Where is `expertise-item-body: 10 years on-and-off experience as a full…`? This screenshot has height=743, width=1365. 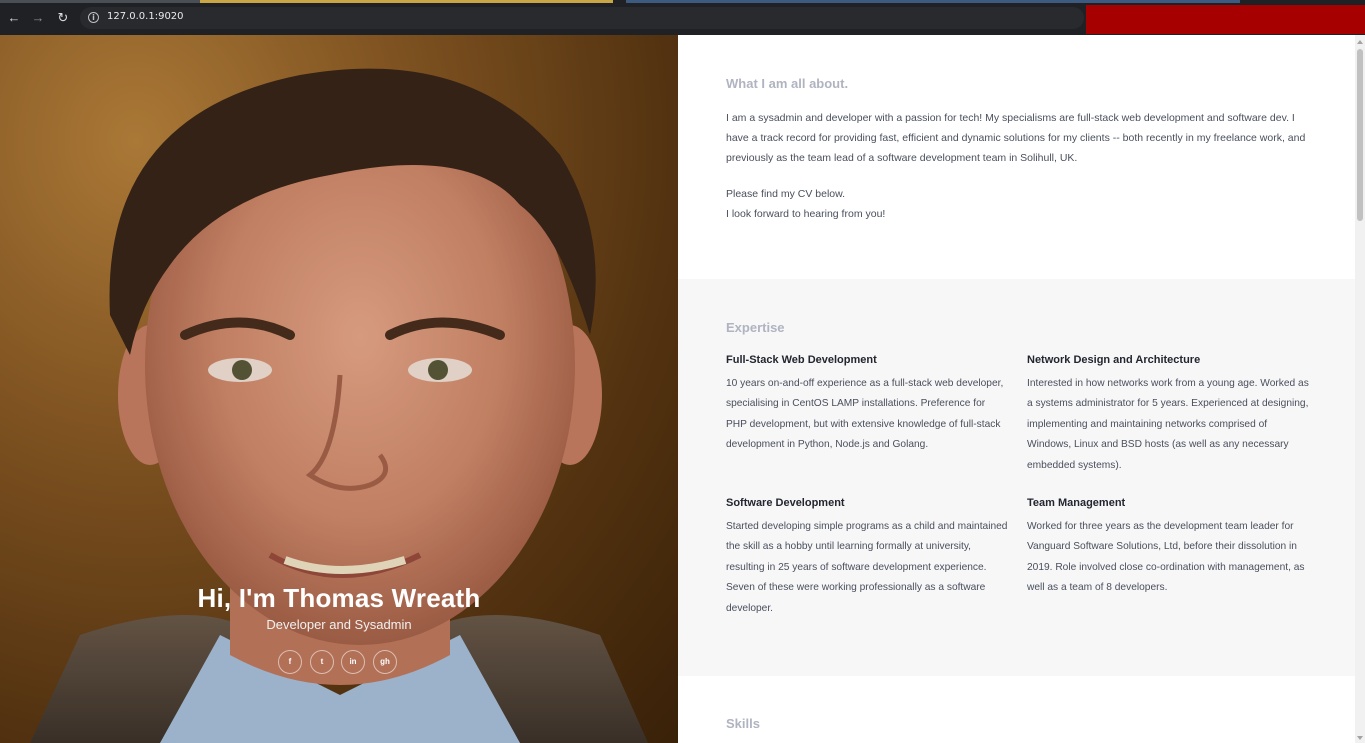 expertise-item-body: 10 years on-and-off experience as a full… is located at coordinates (865, 414).